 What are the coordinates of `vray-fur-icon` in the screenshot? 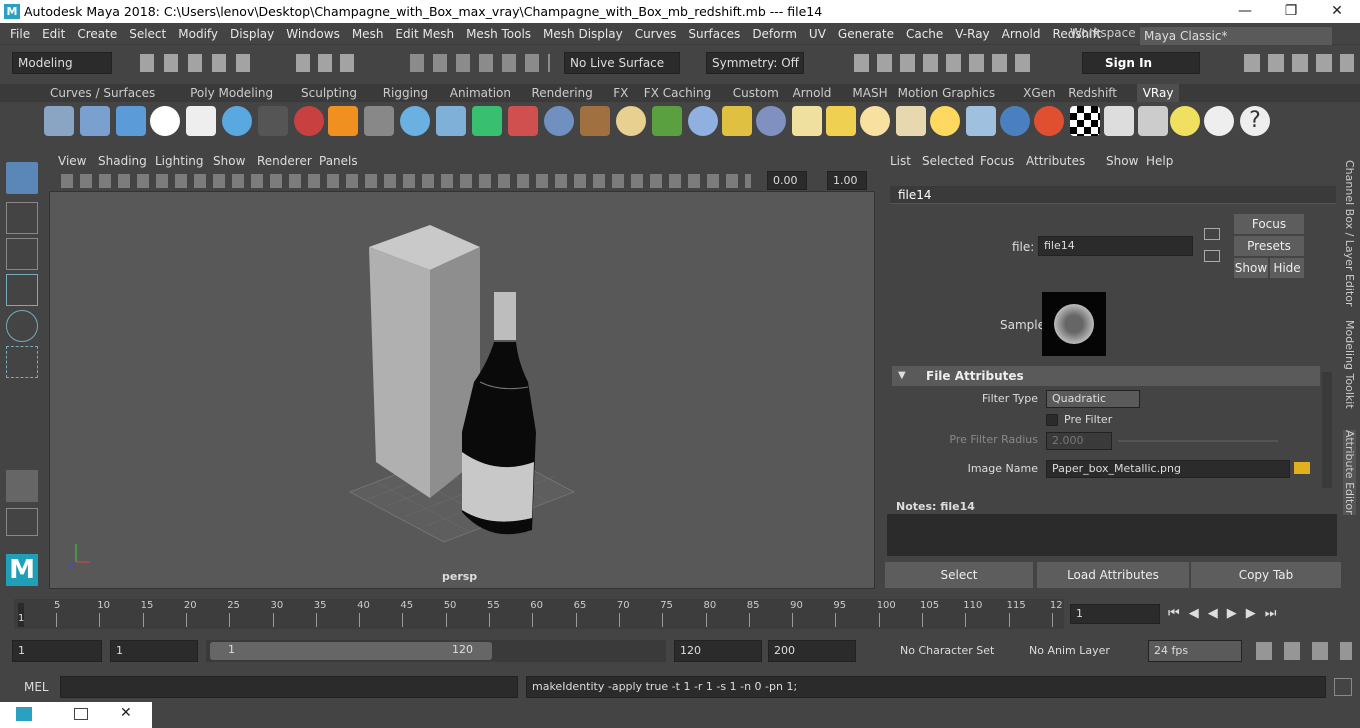 It's located at (667, 121).